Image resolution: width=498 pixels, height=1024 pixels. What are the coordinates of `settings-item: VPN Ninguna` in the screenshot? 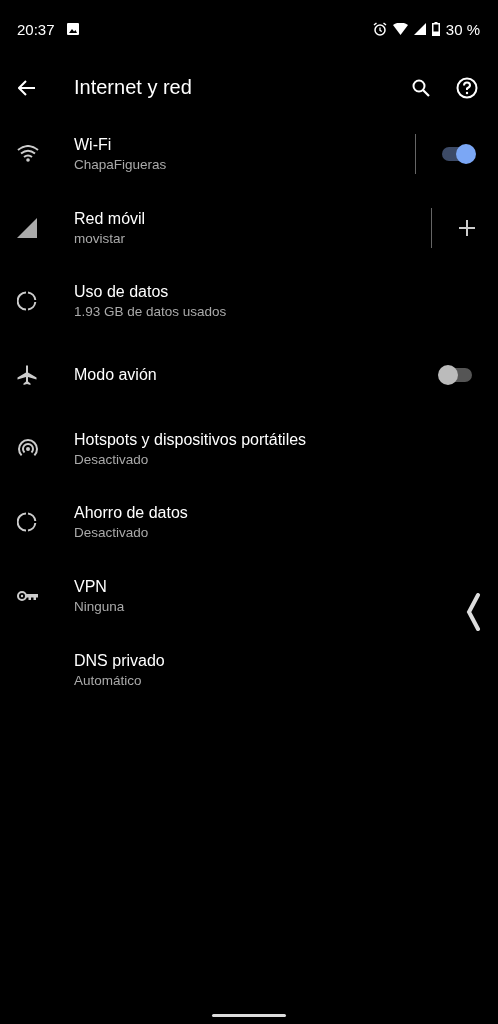 It's located at (249, 596).